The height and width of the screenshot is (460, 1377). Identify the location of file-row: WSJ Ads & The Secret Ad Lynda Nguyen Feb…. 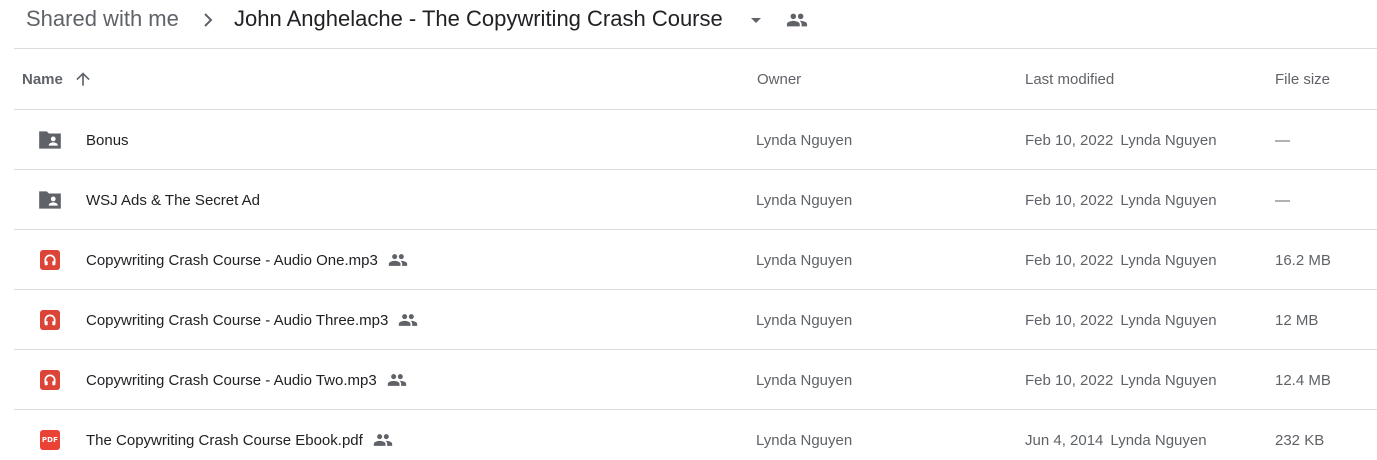
(695, 200).